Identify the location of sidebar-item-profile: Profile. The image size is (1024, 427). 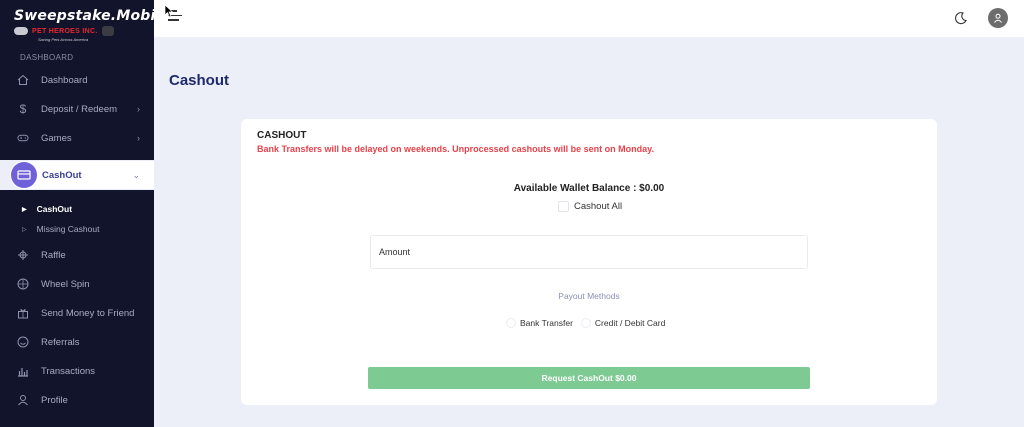
(77, 400).